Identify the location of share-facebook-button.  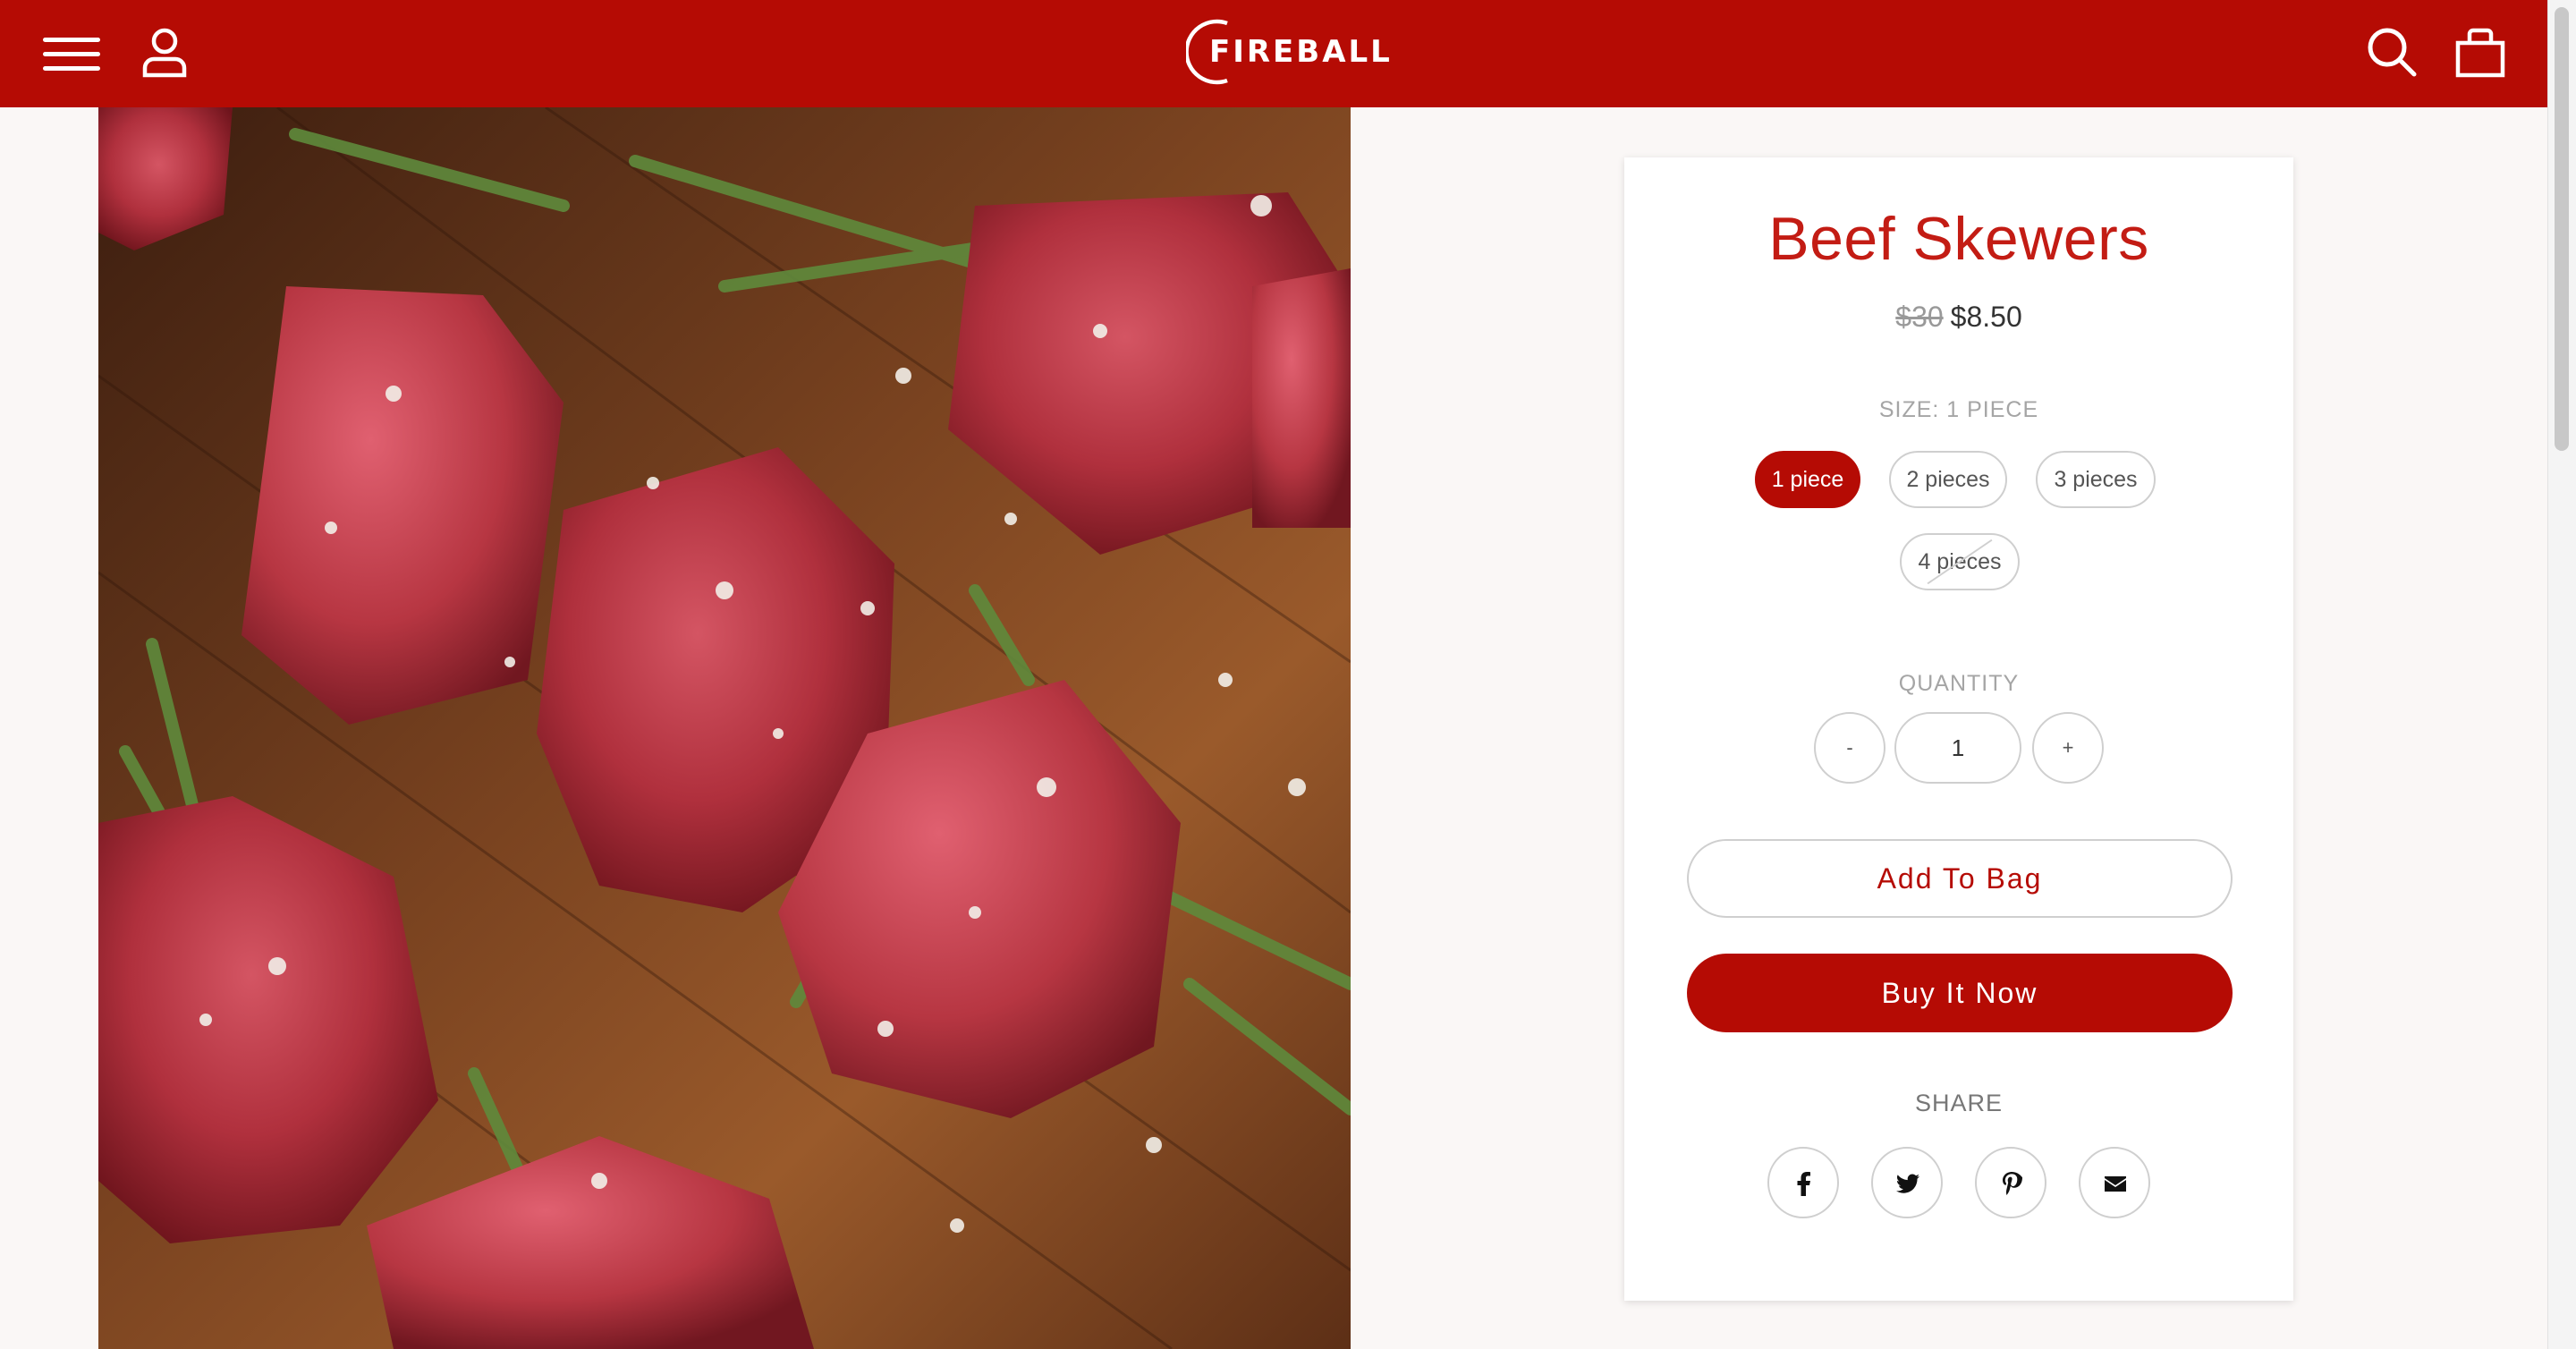
(1803, 1182).